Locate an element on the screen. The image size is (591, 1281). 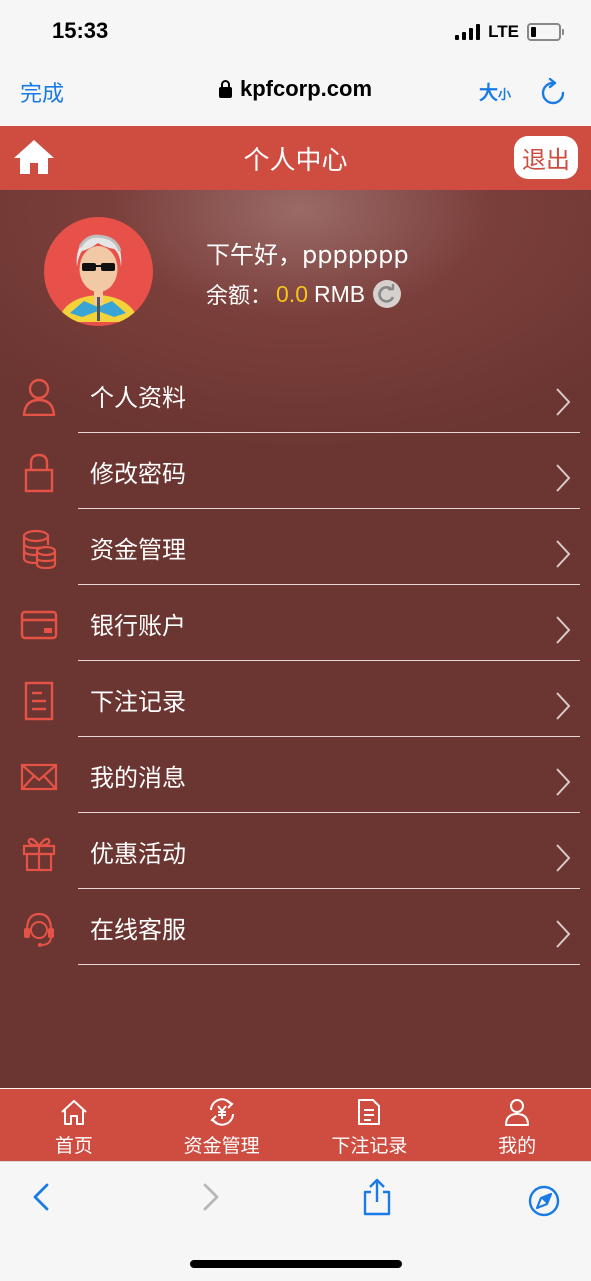
menu-item-label: 资金管理 is located at coordinates (138, 550).